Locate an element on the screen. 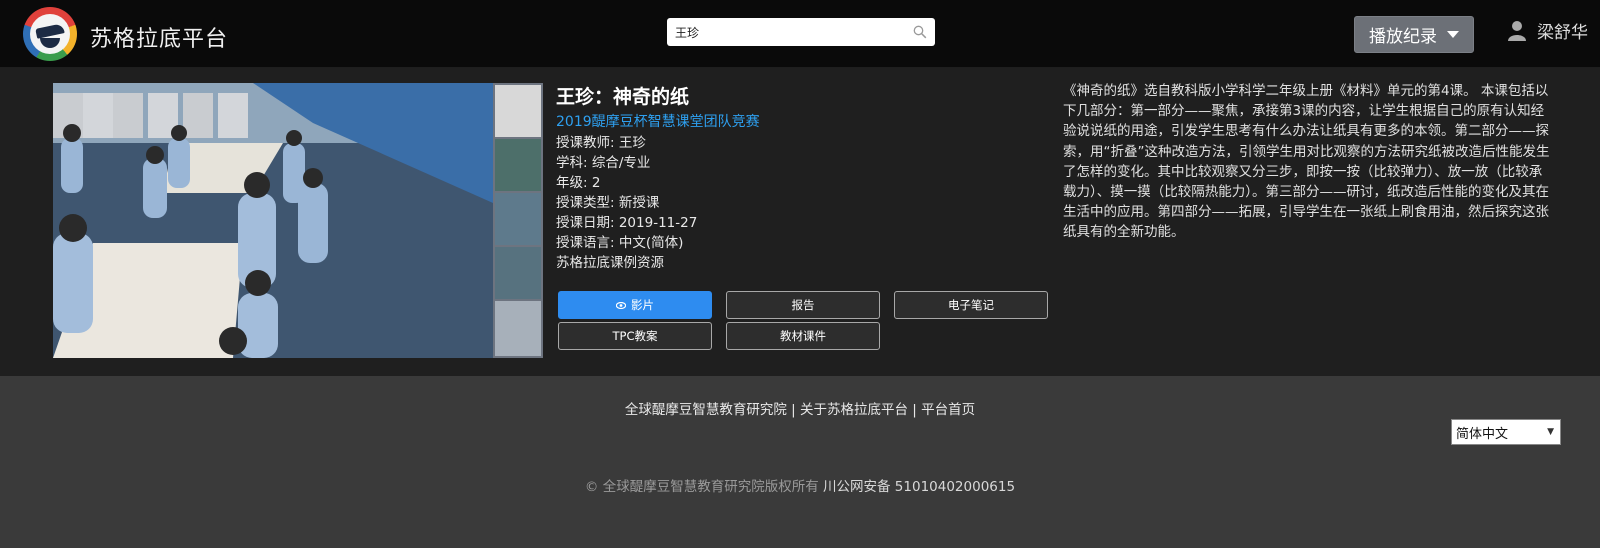 The height and width of the screenshot is (548, 1600). user-icon is located at coordinates (1517, 30).